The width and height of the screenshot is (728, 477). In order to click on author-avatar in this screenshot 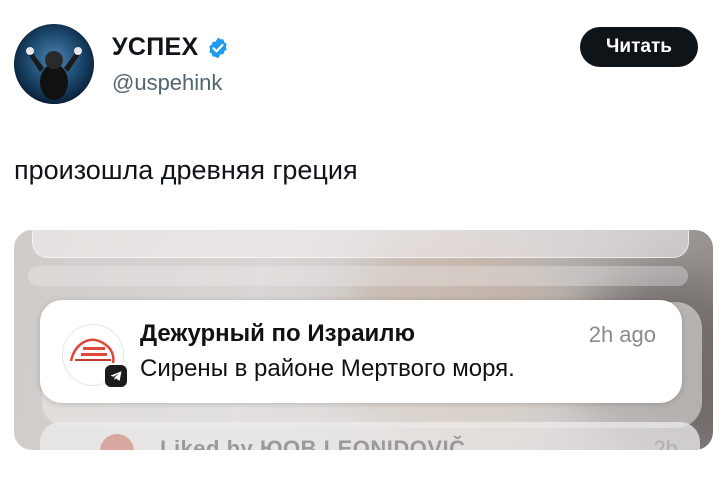, I will do `click(54, 64)`.